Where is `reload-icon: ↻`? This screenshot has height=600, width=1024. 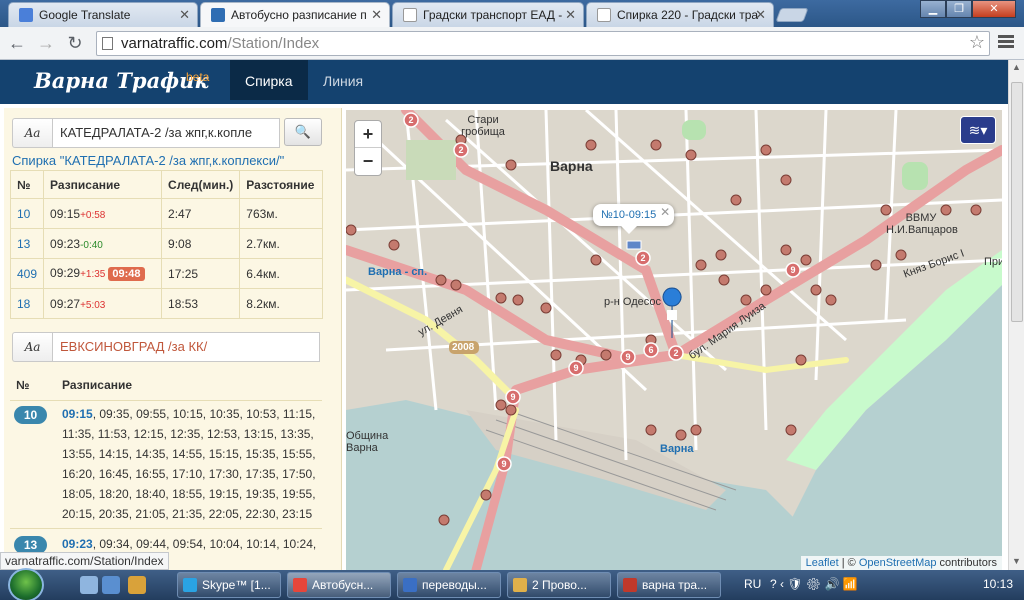 reload-icon: ↻ is located at coordinates (75, 43).